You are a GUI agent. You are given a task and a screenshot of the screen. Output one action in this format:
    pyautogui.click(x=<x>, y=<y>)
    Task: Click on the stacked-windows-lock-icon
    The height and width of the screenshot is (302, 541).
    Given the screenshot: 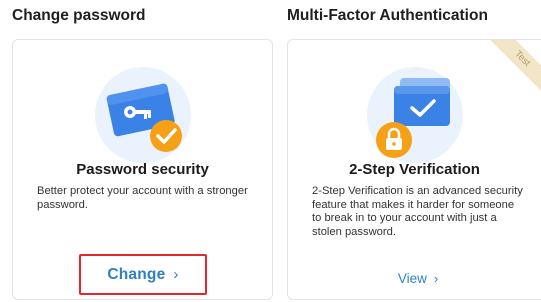 What is the action you would take?
    pyautogui.click(x=415, y=115)
    